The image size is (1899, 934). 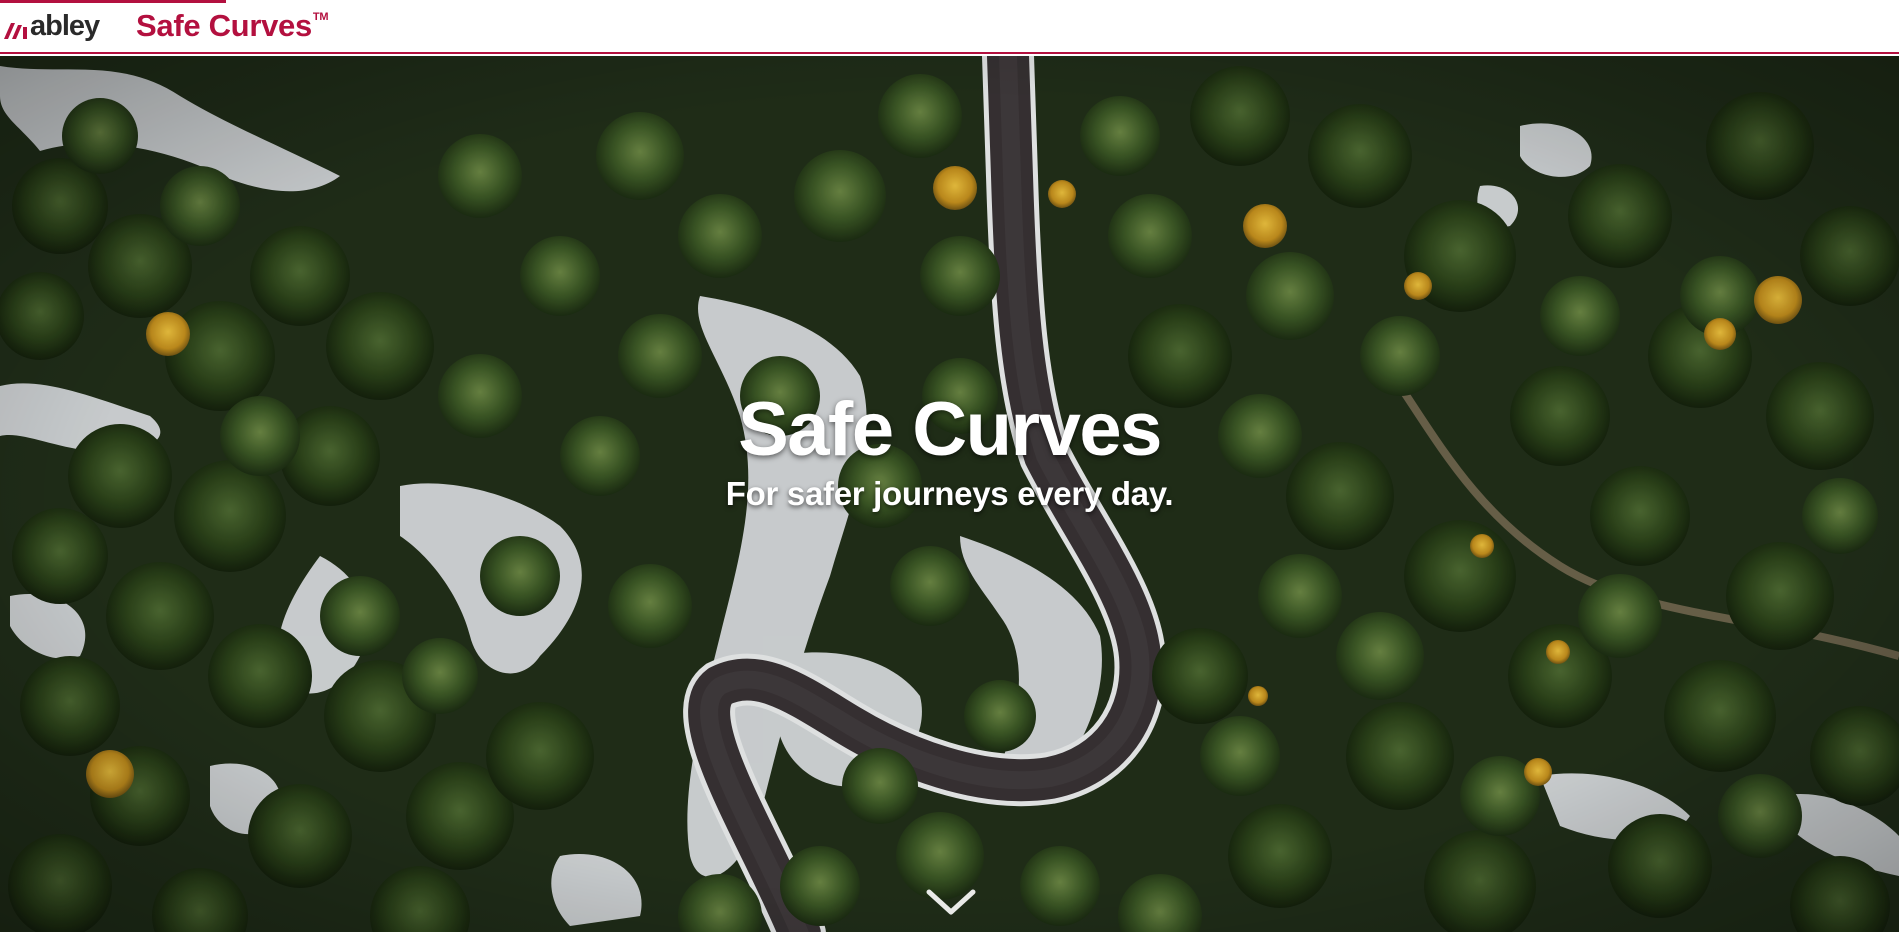 What do you see at coordinates (65, 25) in the screenshot?
I see `abley-logo-text: abley` at bounding box center [65, 25].